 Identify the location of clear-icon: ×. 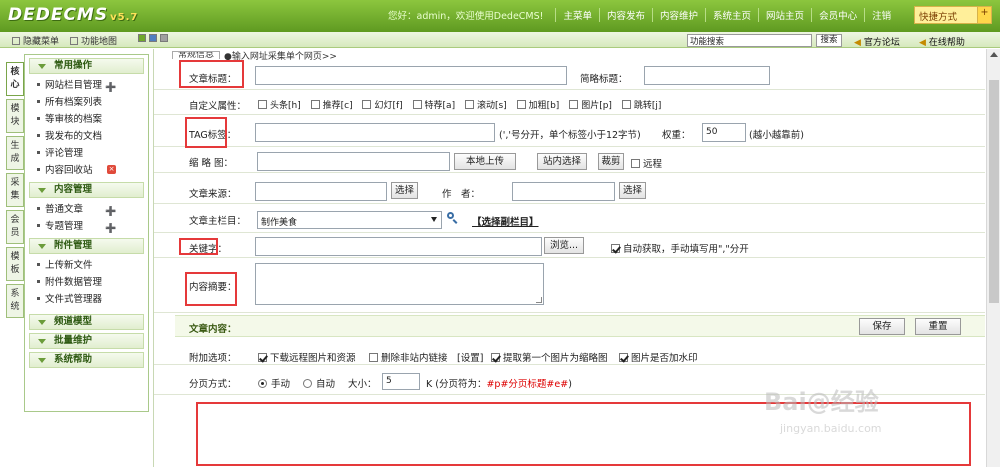
(111, 169).